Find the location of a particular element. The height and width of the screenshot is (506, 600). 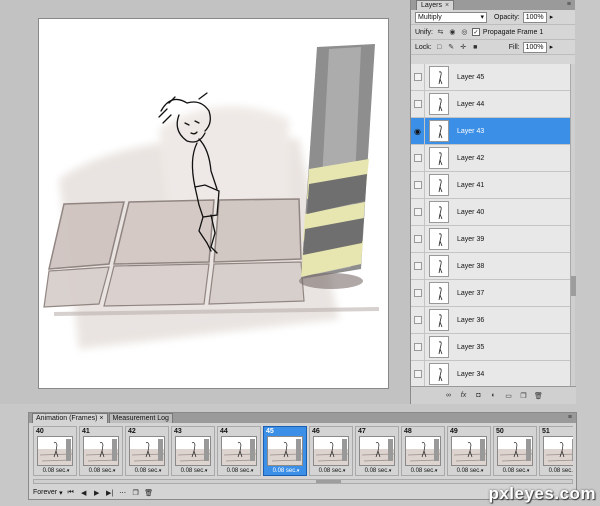

layer-row: Layer 41 is located at coordinates (491, 185).